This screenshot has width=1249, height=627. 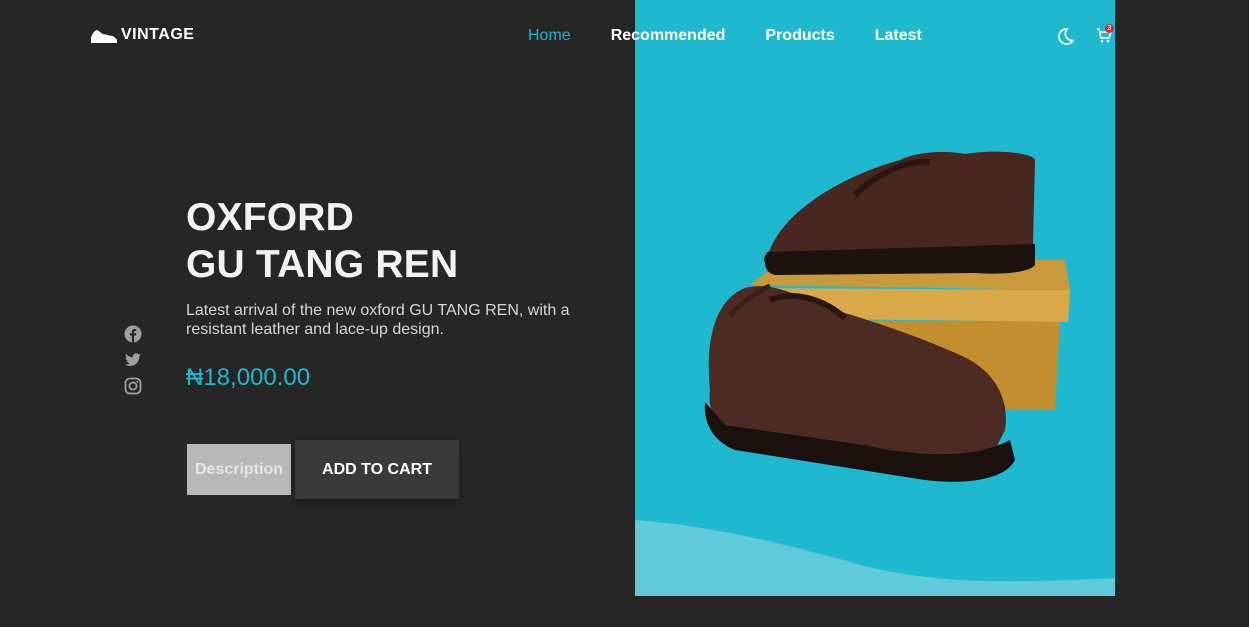 I want to click on sneaker-icon, so click(x=104, y=36).